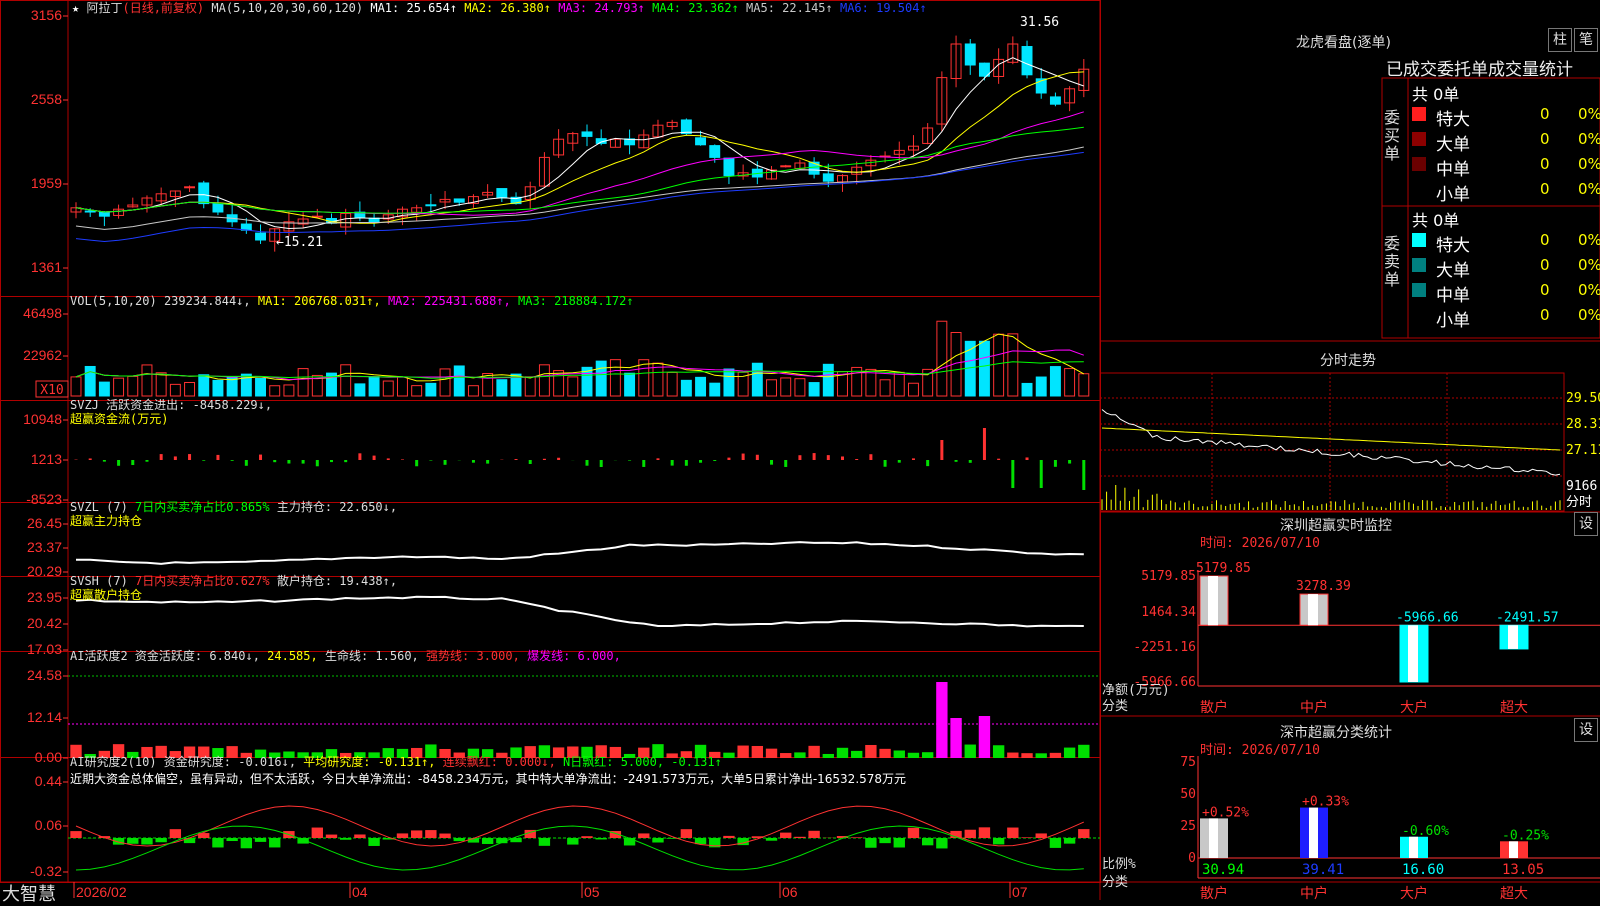 The height and width of the screenshot is (906, 1600). I want to click on x-axis-label: 2026/02, so click(101, 892).